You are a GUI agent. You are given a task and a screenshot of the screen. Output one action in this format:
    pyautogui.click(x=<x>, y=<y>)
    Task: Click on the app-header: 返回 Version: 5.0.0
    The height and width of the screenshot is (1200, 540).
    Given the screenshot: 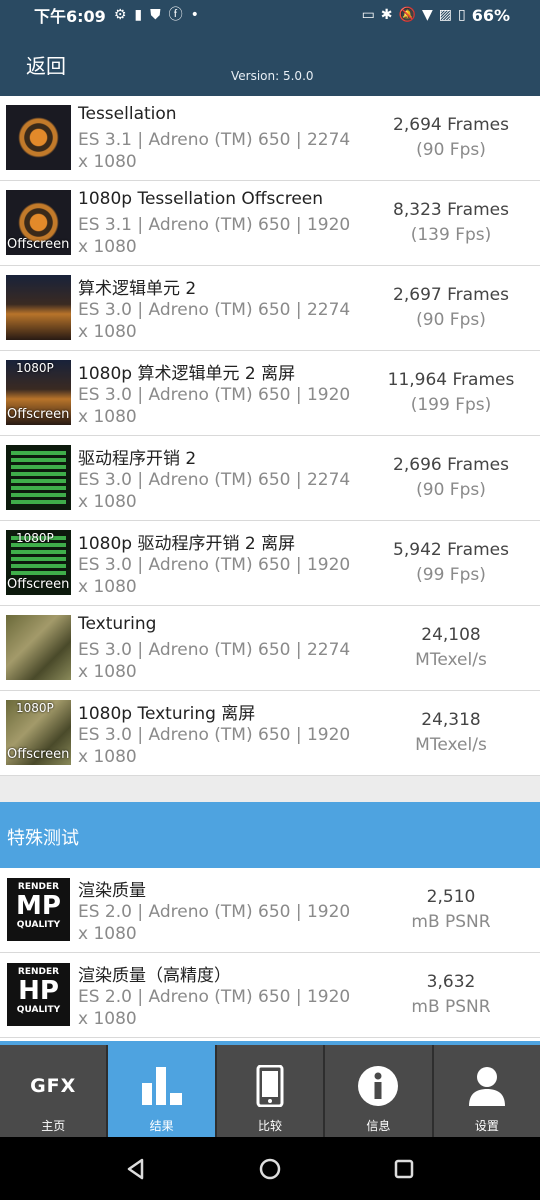 What is the action you would take?
    pyautogui.click(x=270, y=63)
    